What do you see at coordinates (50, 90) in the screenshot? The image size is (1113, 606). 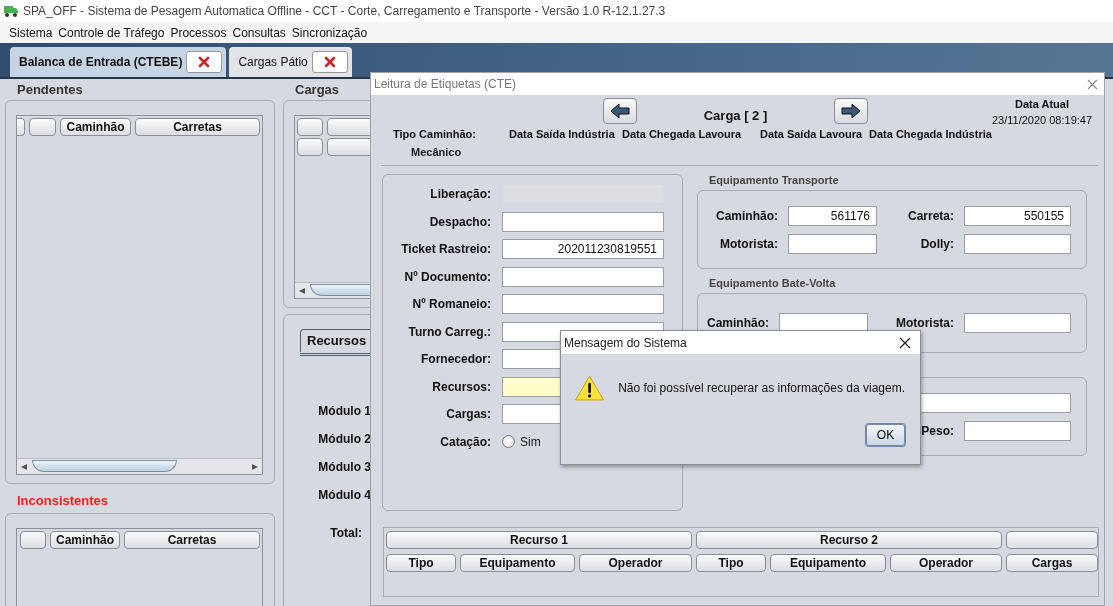 I see `section-title: Pendentes` at bounding box center [50, 90].